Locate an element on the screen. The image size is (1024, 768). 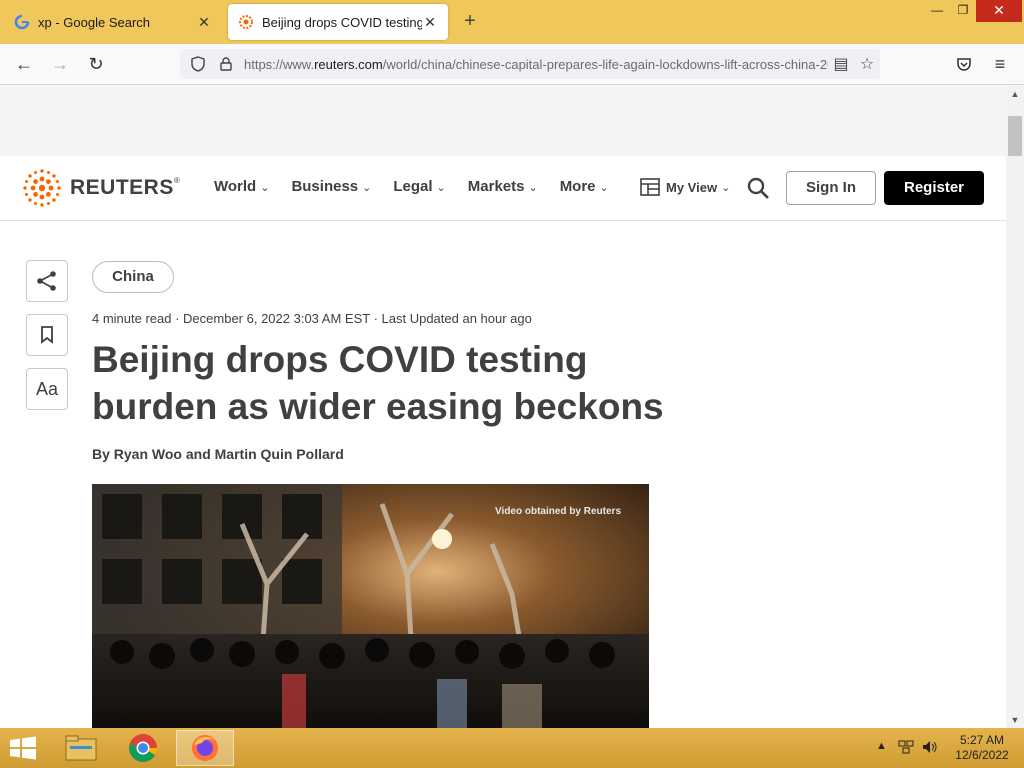
my-view-label: My View is located at coordinates (692, 187).